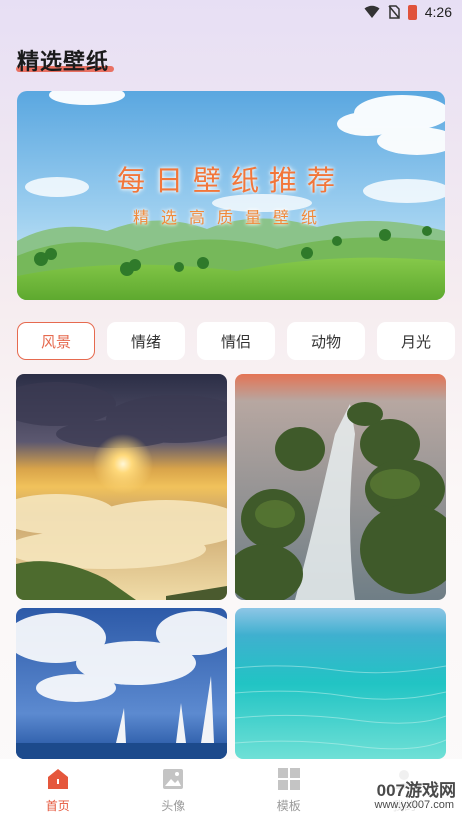  Describe the element at coordinates (231, 13) in the screenshot. I see `status-bar: 4:26` at that location.